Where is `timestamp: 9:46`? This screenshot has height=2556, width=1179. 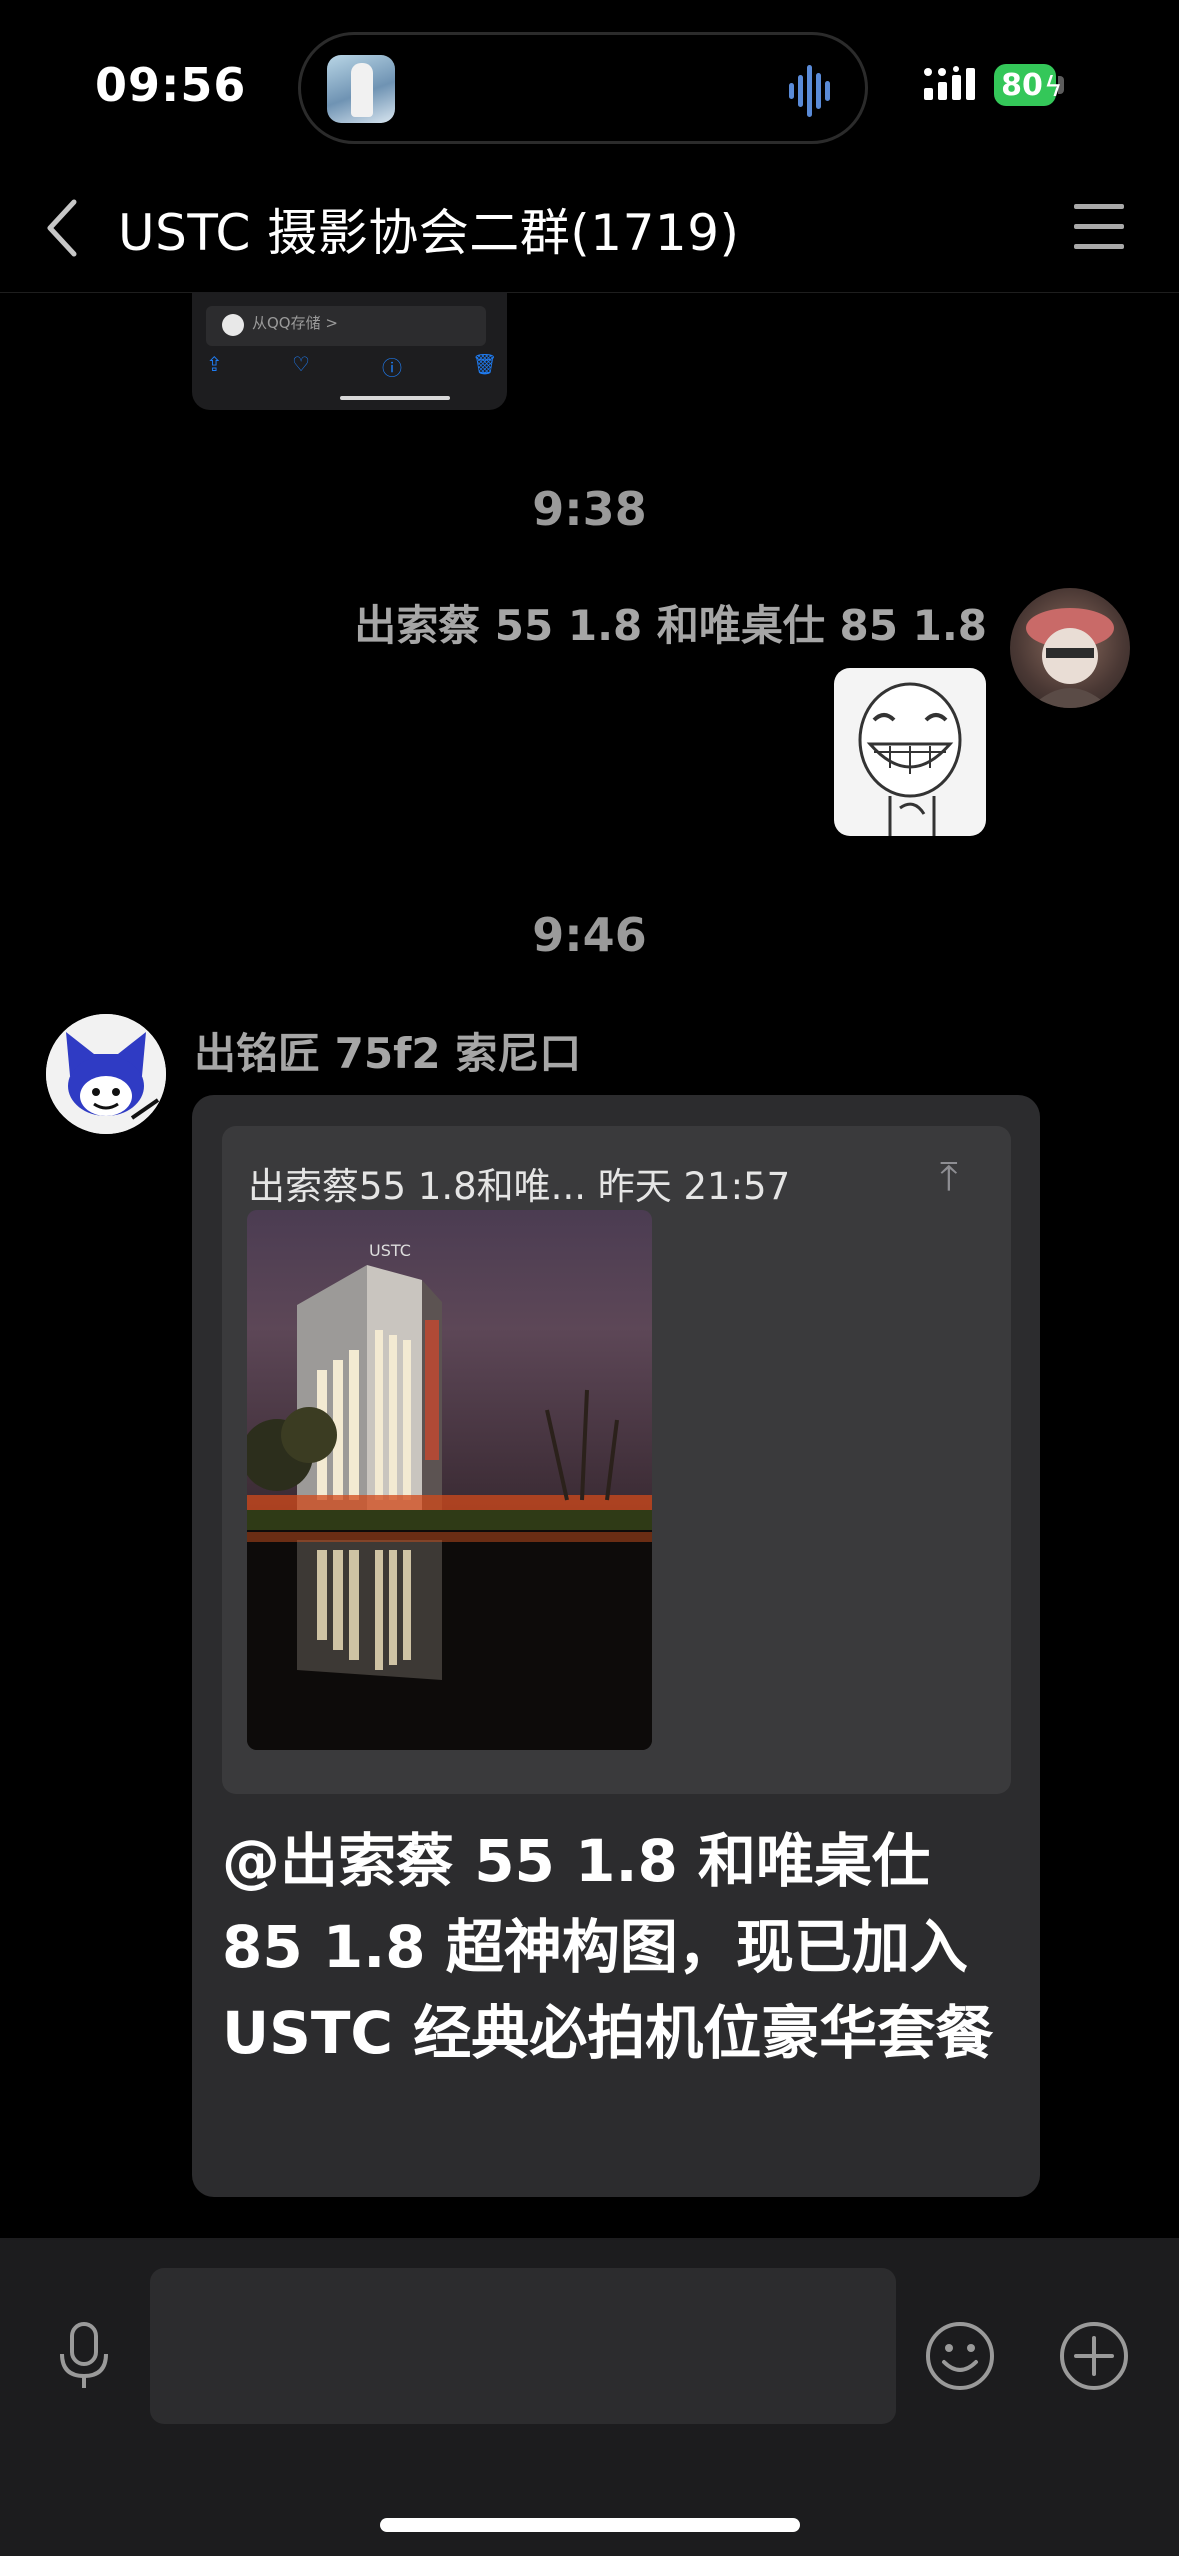 timestamp: 9:46 is located at coordinates (589, 935).